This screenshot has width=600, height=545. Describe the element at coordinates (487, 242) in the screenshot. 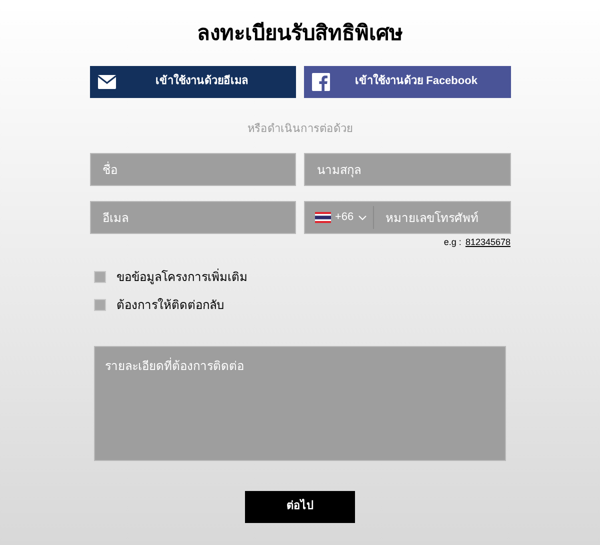

I see `hint-example: 812345678` at that location.